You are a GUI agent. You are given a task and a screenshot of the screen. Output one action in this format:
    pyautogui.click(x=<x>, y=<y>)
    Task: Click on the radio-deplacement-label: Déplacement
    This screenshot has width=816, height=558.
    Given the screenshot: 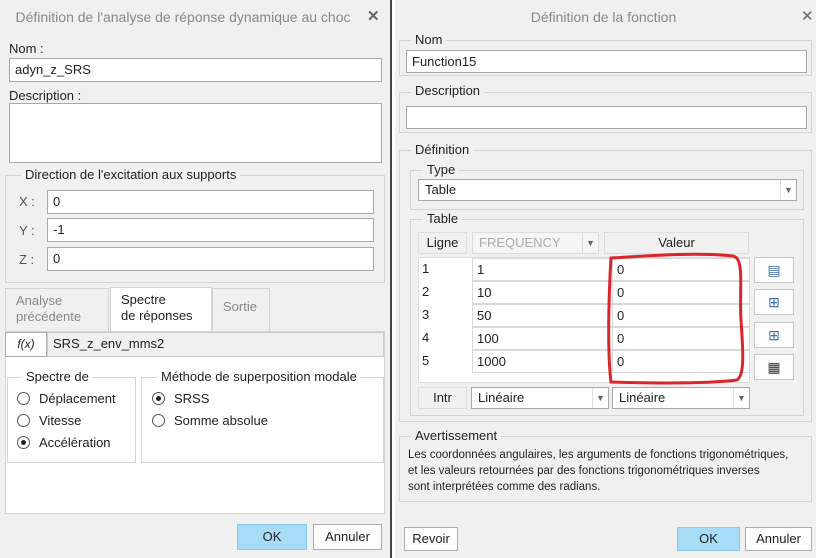 What is the action you would take?
    pyautogui.click(x=77, y=398)
    